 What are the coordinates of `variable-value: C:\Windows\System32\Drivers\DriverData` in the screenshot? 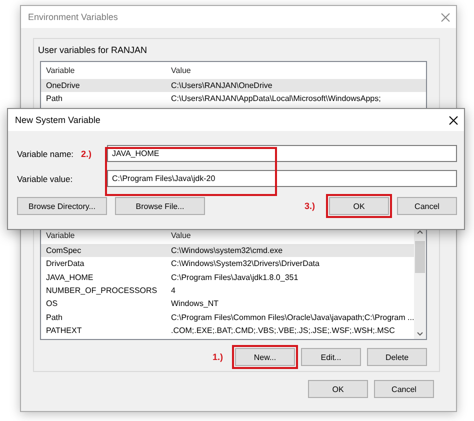 It's located at (245, 263).